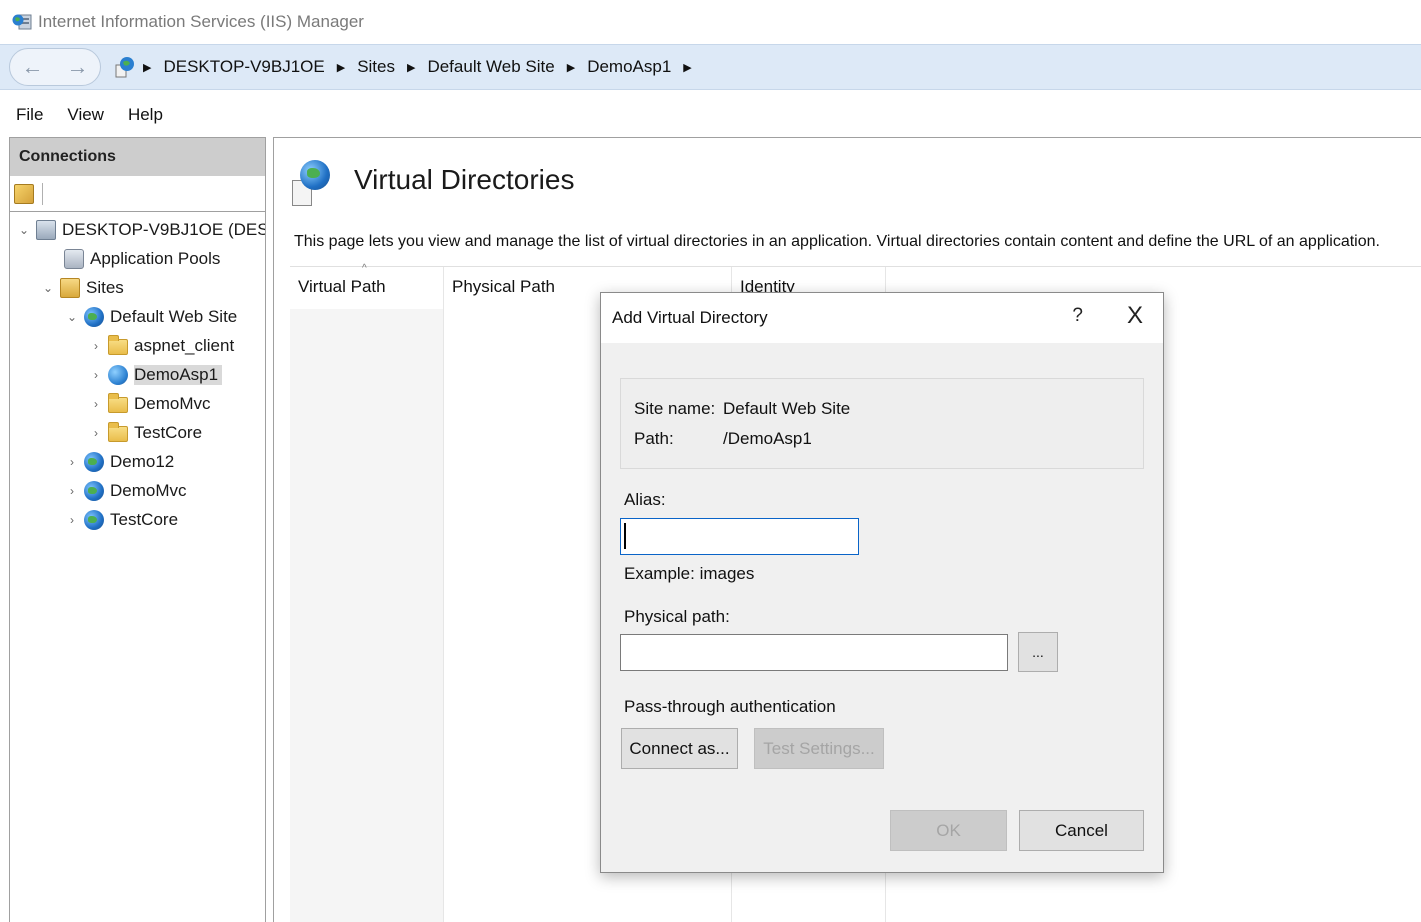 This screenshot has width=1421, height=922. Describe the element at coordinates (490, 67) in the screenshot. I see `breadcrumb-default-web-site: Default Web Site` at that location.